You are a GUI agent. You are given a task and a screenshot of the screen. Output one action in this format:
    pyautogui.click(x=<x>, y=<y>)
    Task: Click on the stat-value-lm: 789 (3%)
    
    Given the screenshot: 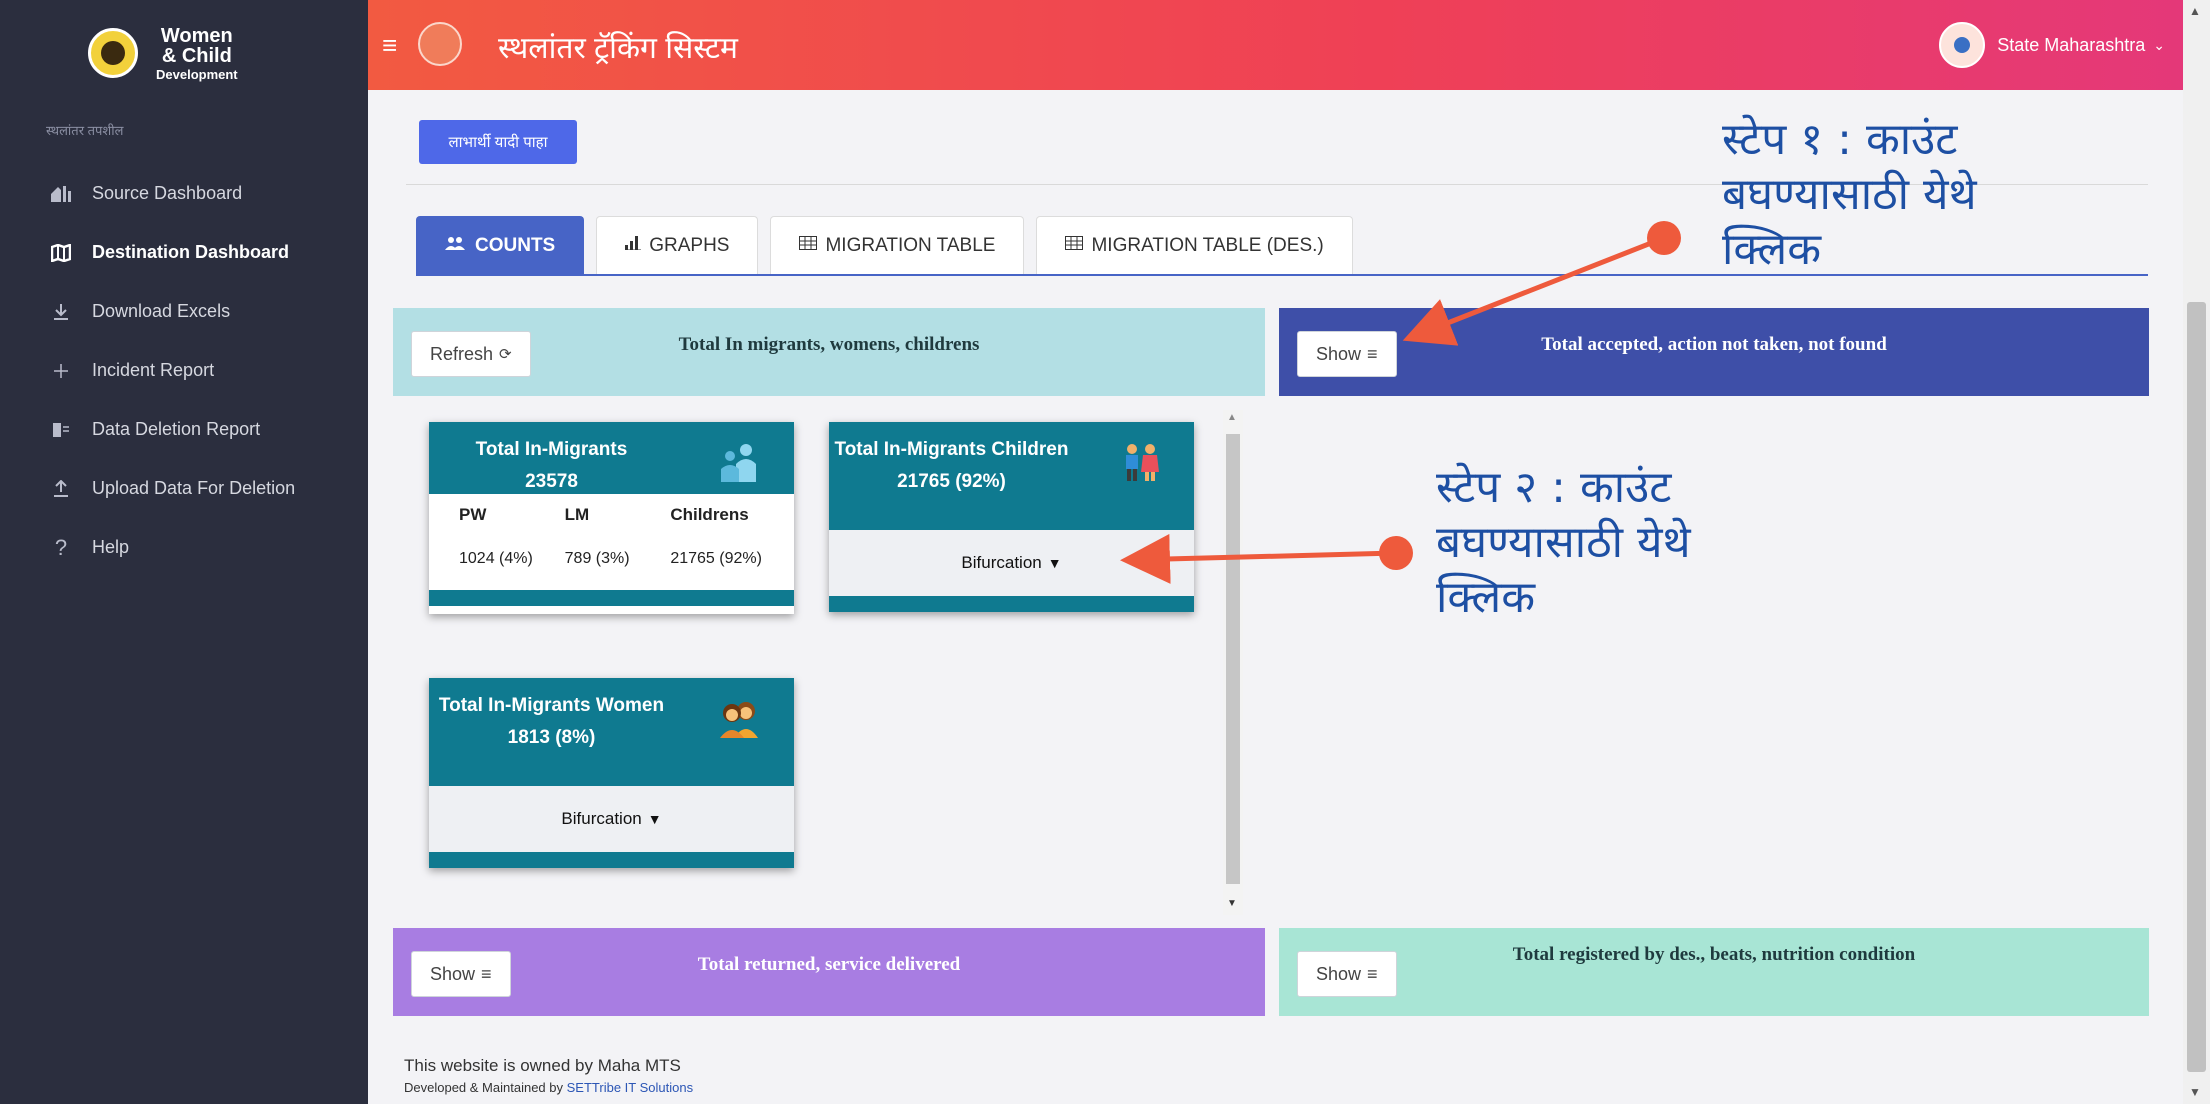 What is the action you would take?
    pyautogui.click(x=597, y=558)
    